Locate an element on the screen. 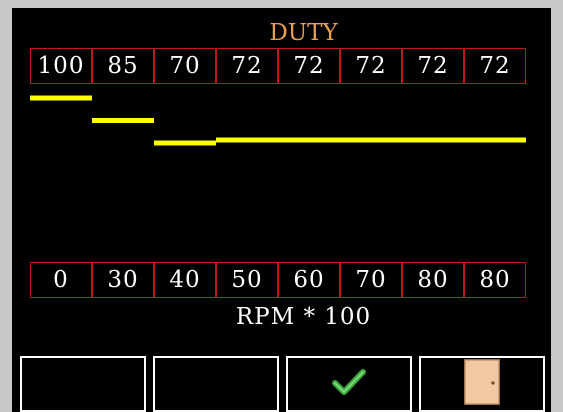 Image resolution: width=563 pixels, height=412 pixels. bottom-toolbar is located at coordinates (283, 384).